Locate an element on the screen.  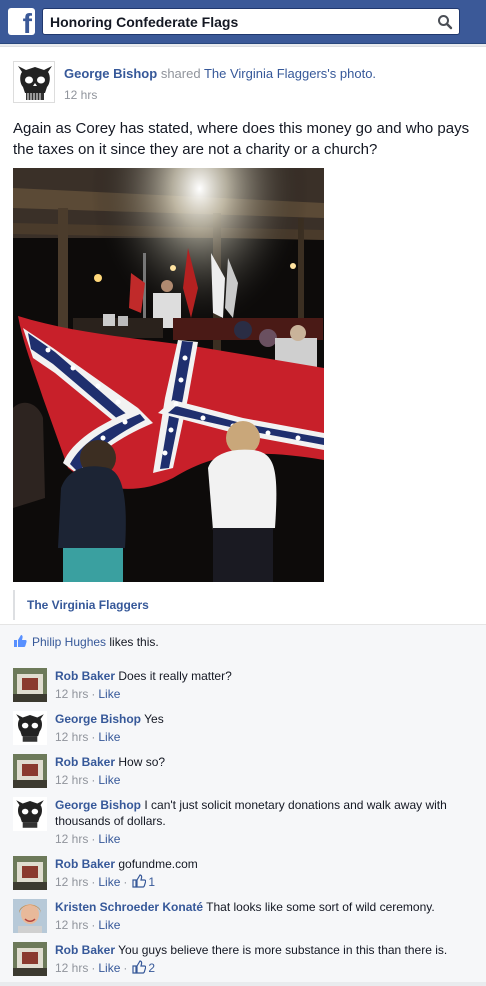
likes-text: likes this. is located at coordinates (132, 642).